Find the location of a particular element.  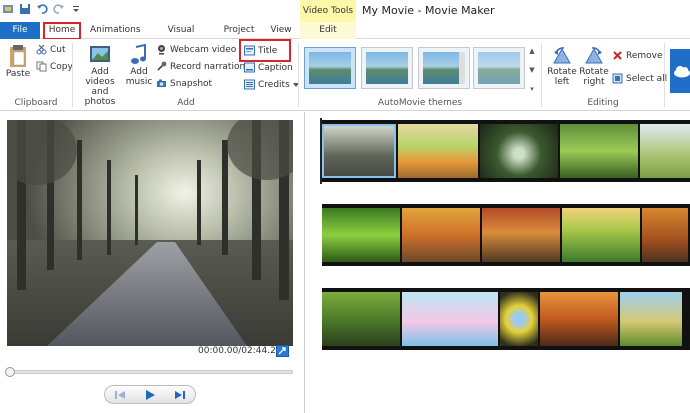

clip-bubble-flower is located at coordinates (519, 319).